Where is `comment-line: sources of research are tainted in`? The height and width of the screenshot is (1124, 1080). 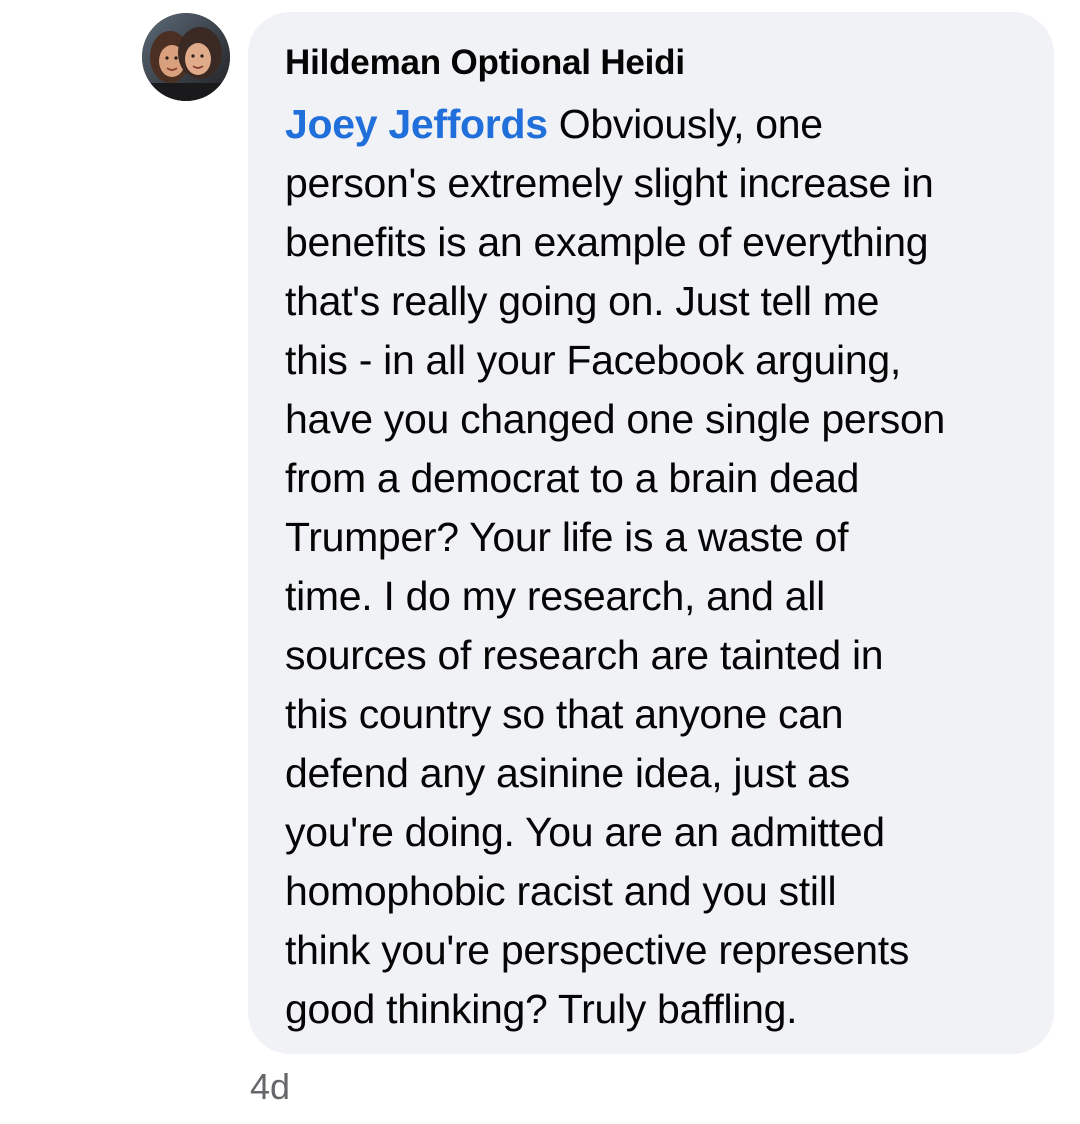 comment-line: sources of research are tainted in is located at coordinates (584, 655).